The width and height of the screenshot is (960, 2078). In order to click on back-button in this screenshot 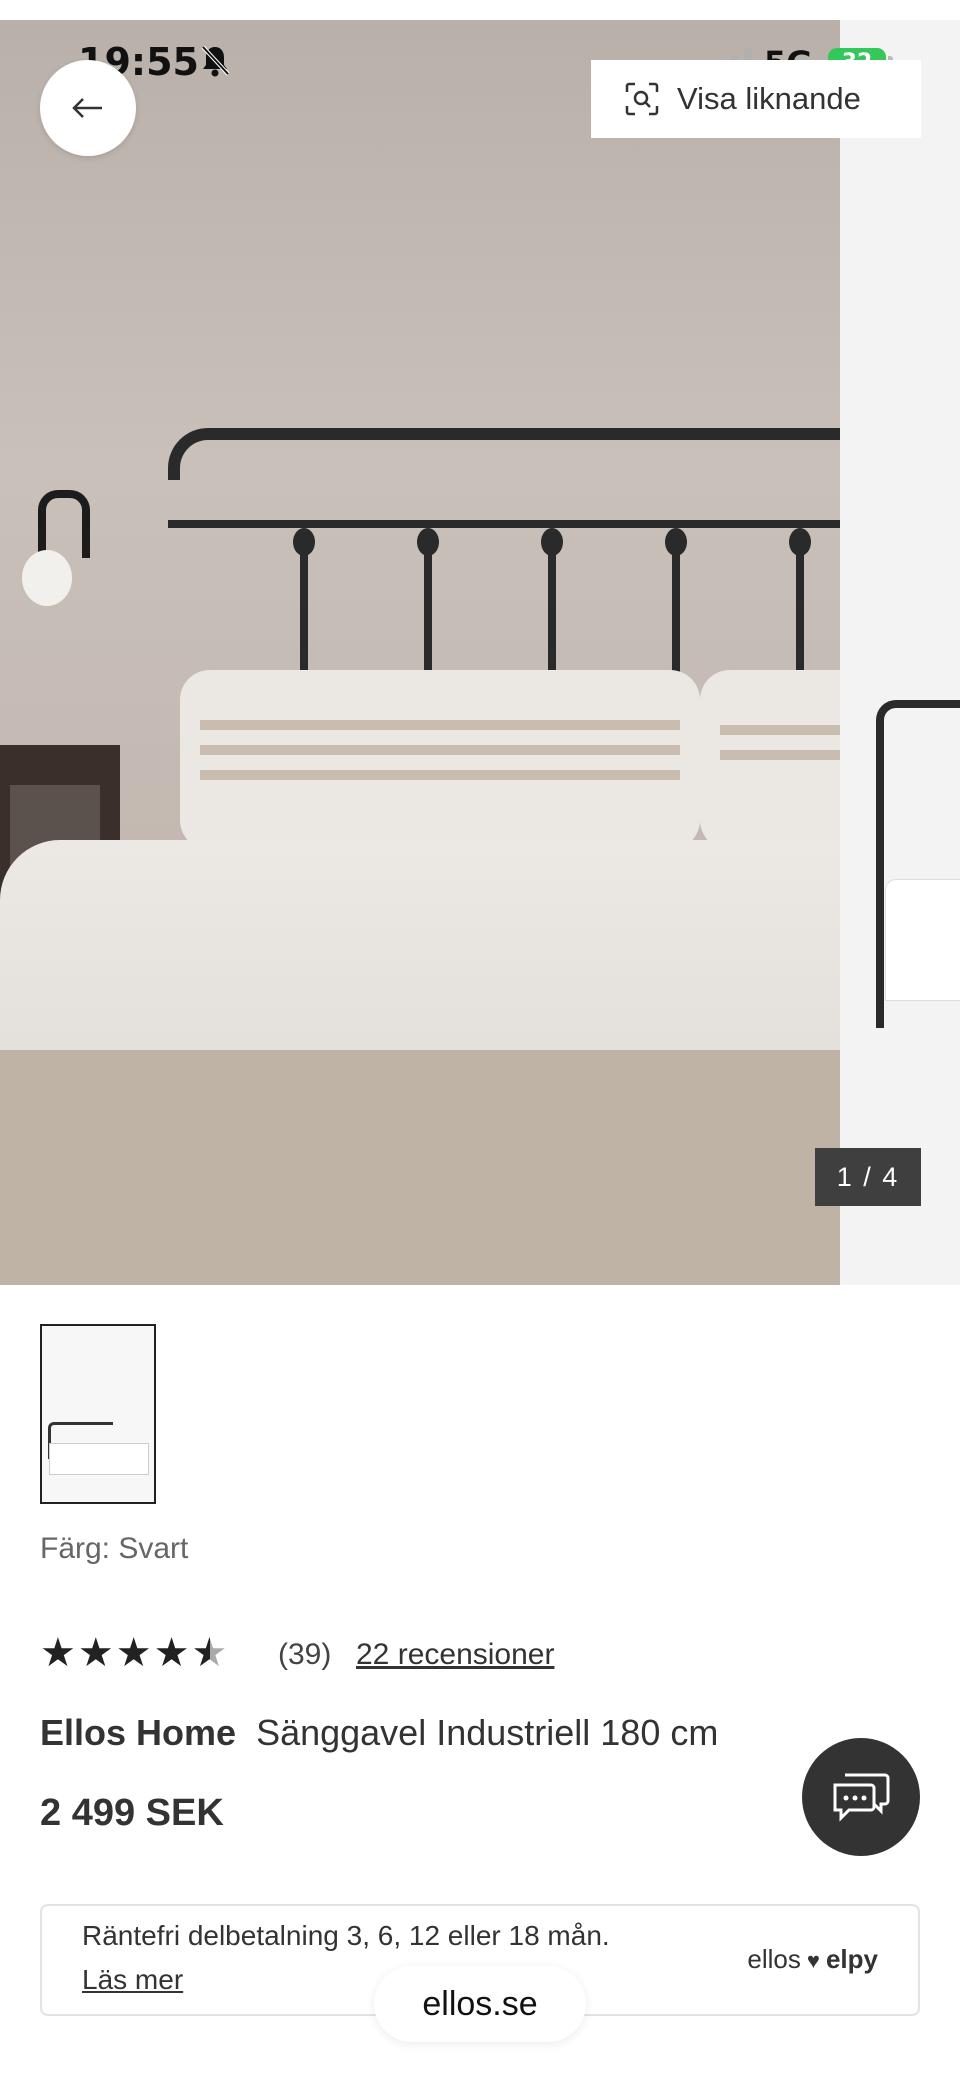, I will do `click(88, 108)`.